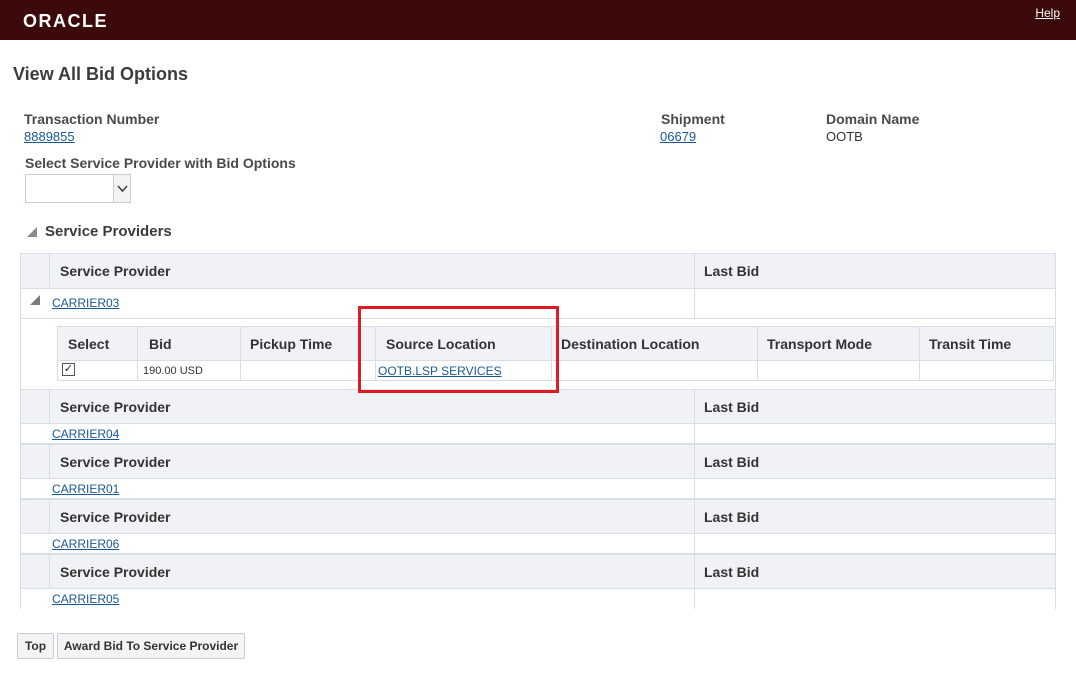 The width and height of the screenshot is (1076, 673). I want to click on chevron-down-icon, so click(121, 188).